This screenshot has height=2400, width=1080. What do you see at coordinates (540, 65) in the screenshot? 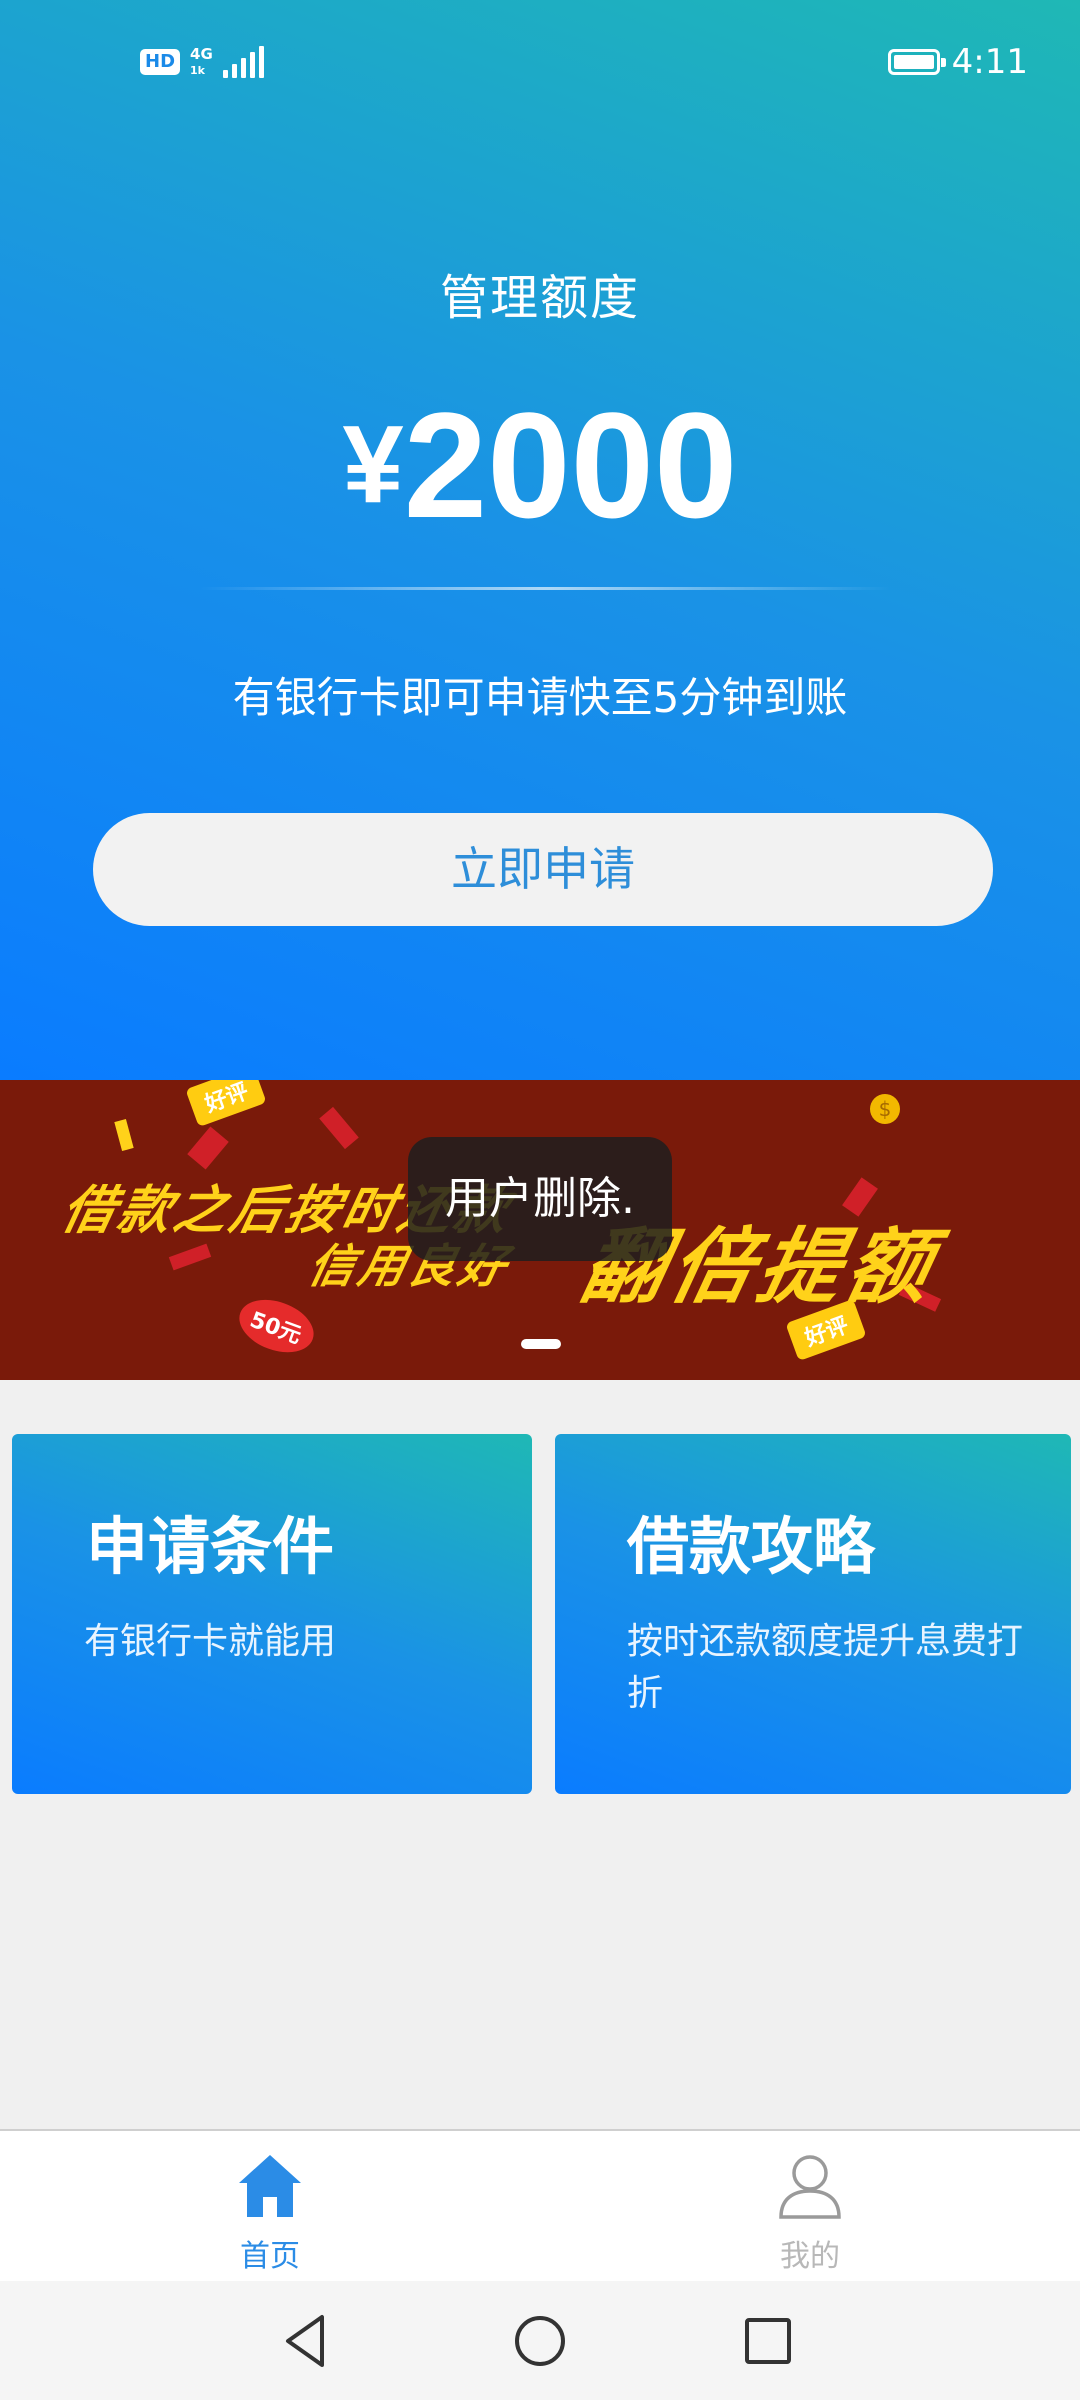
I see `status-bar: HD 4G 1k 4:11` at bounding box center [540, 65].